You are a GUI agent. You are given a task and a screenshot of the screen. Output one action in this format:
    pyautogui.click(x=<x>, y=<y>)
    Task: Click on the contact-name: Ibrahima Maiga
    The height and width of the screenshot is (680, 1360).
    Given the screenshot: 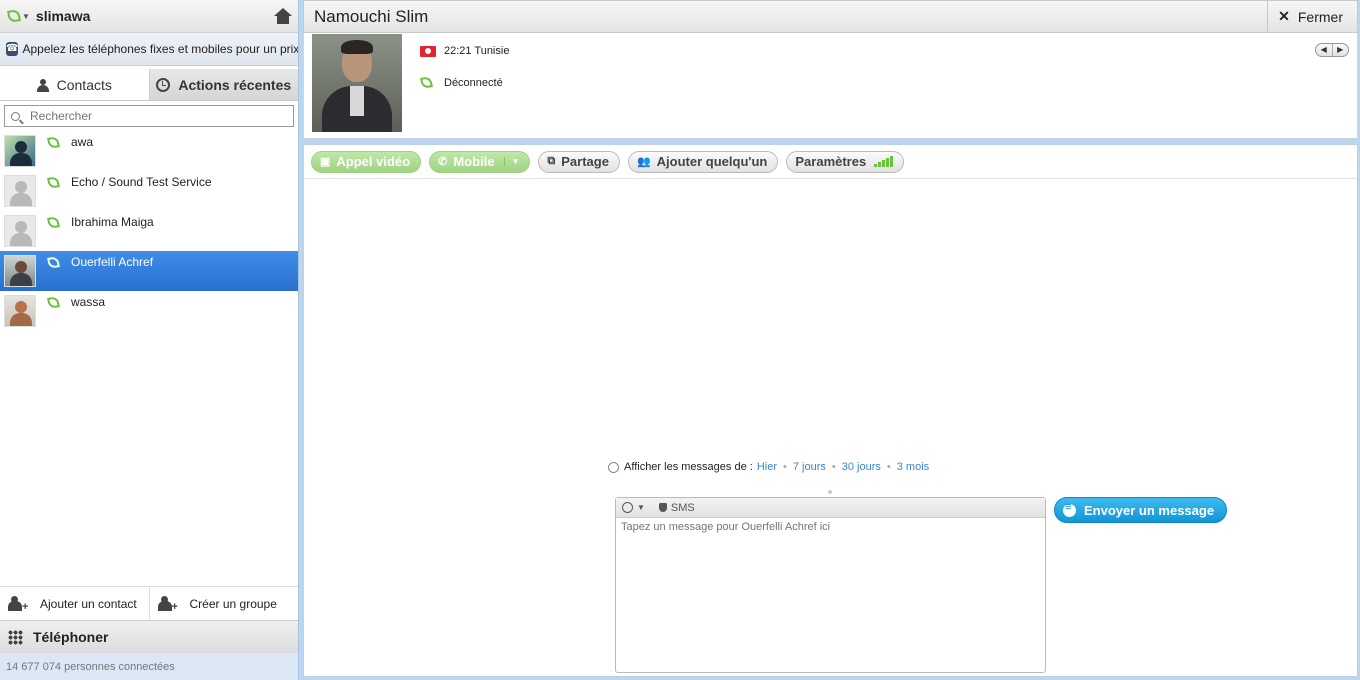 What is the action you would take?
    pyautogui.click(x=112, y=222)
    